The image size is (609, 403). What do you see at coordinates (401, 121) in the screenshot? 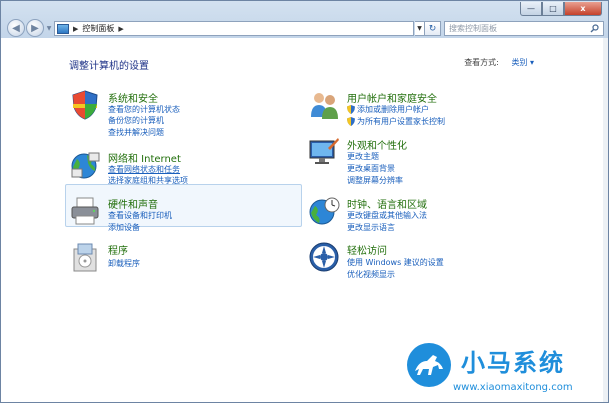
I see `parental-controls-label: 为所有用户设置家长控制` at bounding box center [401, 121].